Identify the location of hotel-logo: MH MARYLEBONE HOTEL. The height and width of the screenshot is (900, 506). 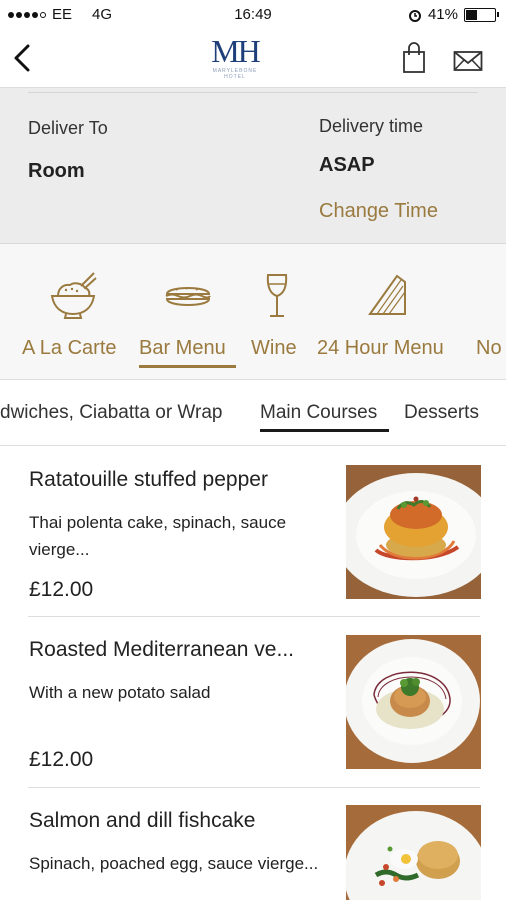
(235, 60).